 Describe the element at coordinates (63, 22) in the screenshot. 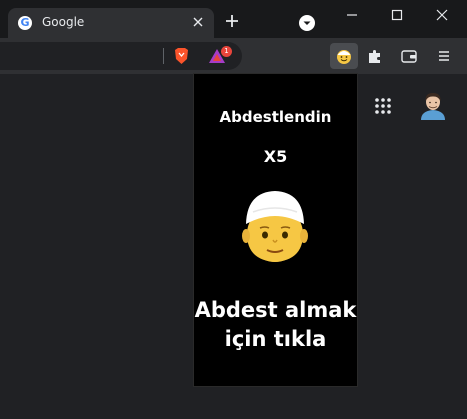

I see `tab-title: Google` at that location.